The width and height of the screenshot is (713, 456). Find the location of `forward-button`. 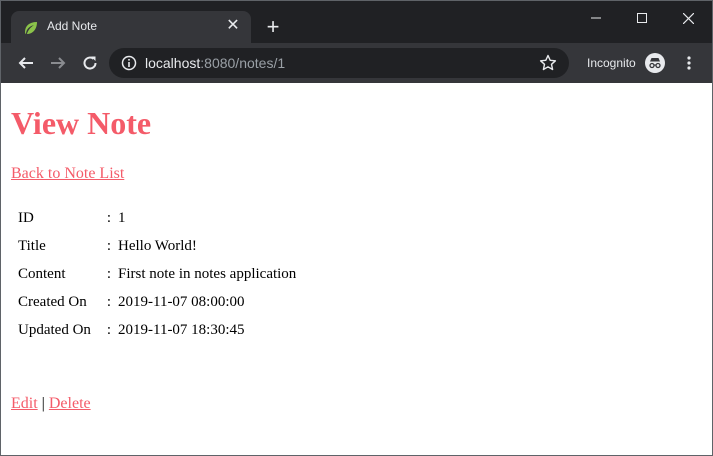

forward-button is located at coordinates (58, 63).